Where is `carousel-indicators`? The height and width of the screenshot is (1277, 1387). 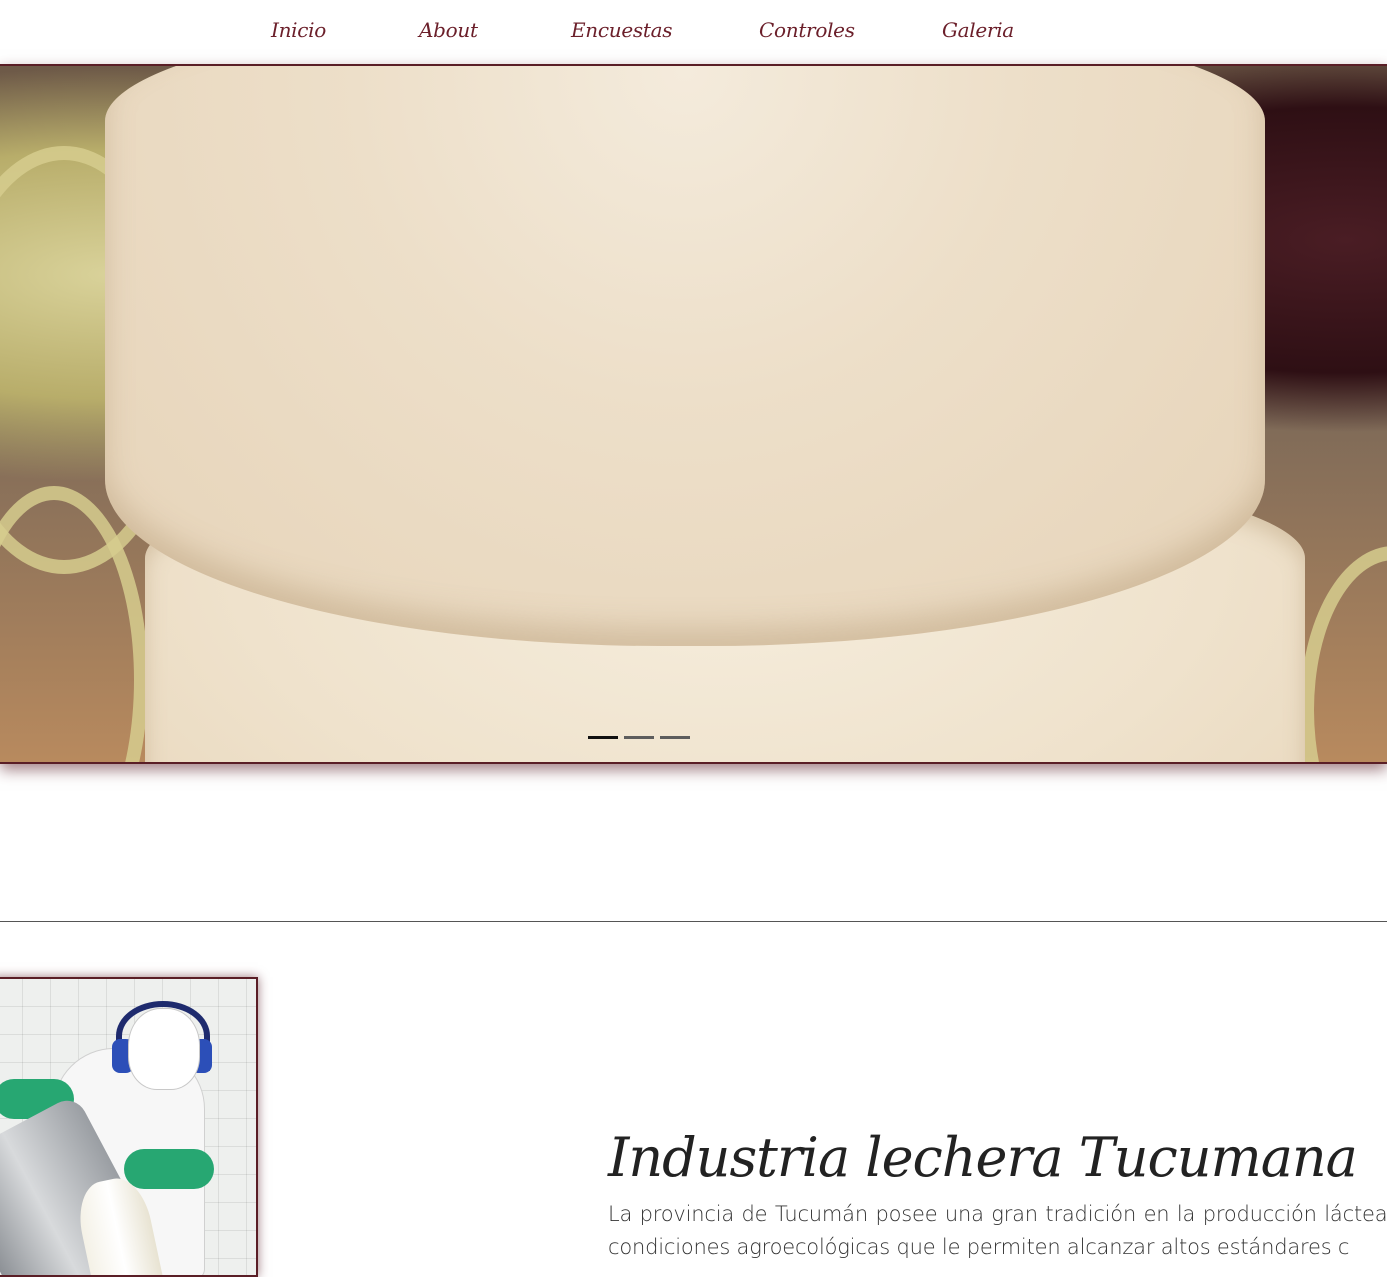 carousel-indicators is located at coordinates (643, 738).